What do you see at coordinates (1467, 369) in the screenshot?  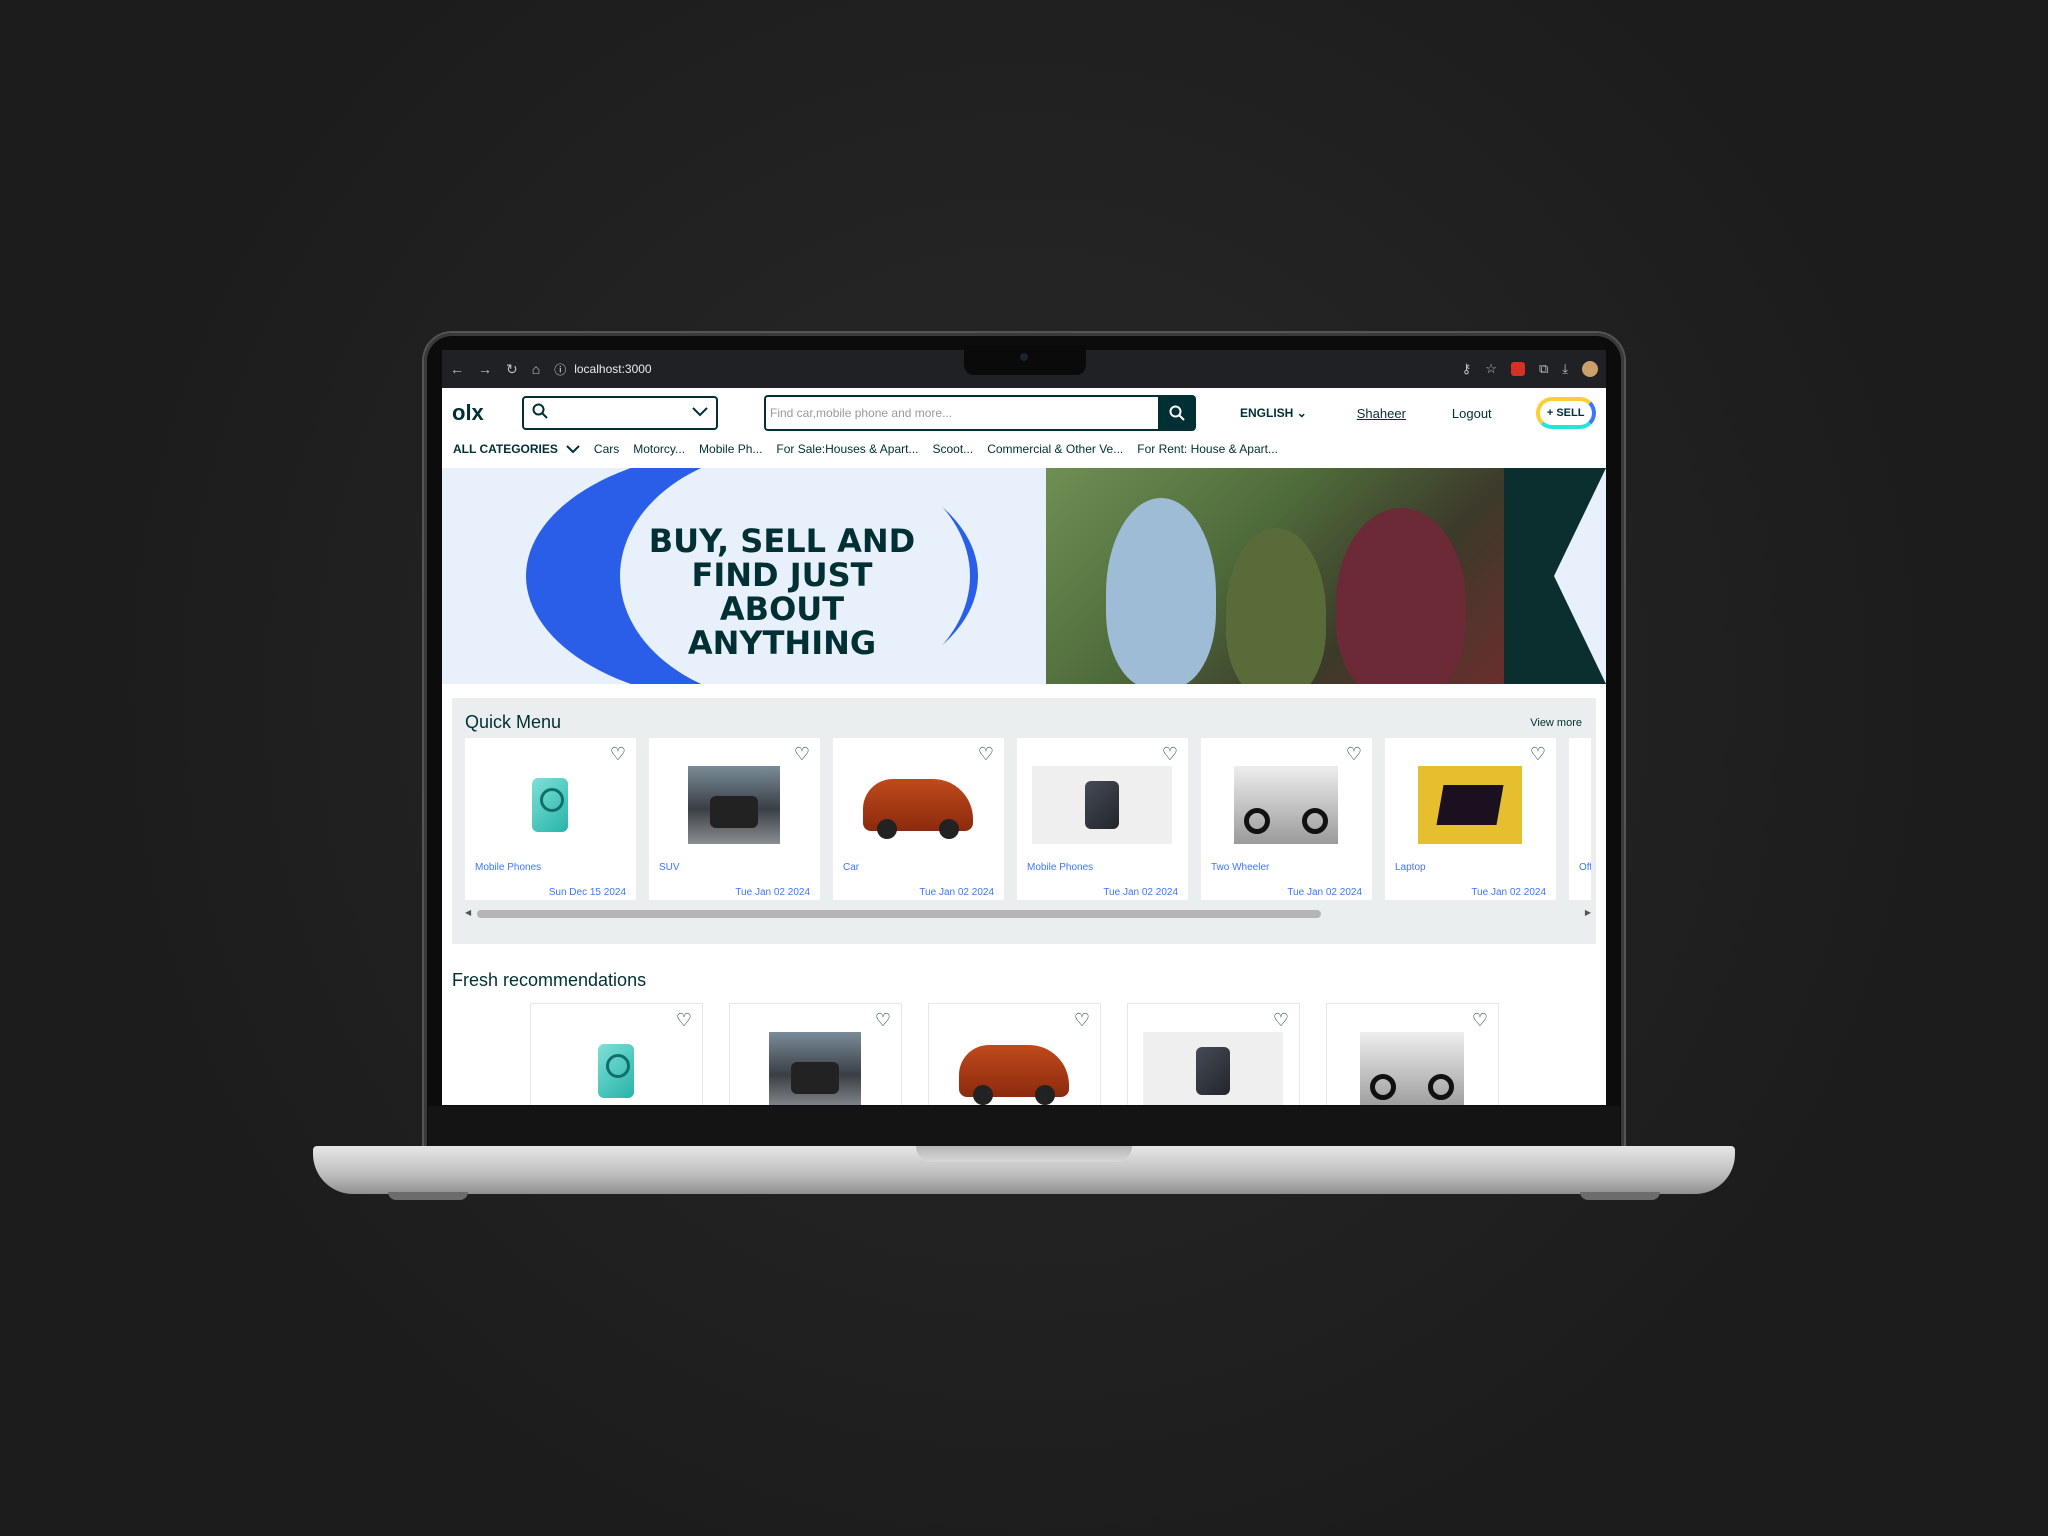 I see `key-icon: ⚷` at bounding box center [1467, 369].